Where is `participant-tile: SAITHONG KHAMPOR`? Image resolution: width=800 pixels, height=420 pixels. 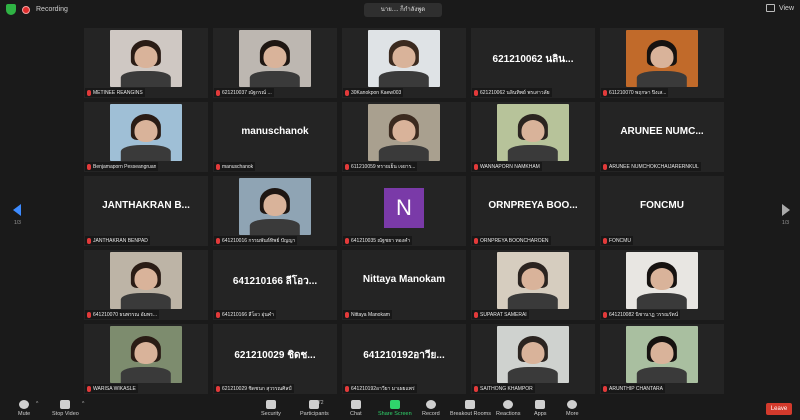
participant-tile: SAITHONG KHAMPOR is located at coordinates (533, 359).